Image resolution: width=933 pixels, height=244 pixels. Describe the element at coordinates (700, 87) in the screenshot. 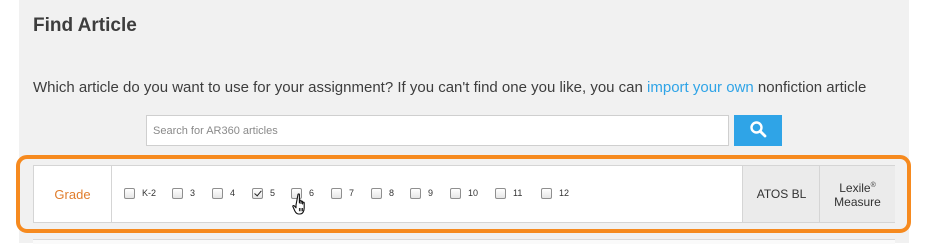

I see `import-your-own-link: import your own` at that location.